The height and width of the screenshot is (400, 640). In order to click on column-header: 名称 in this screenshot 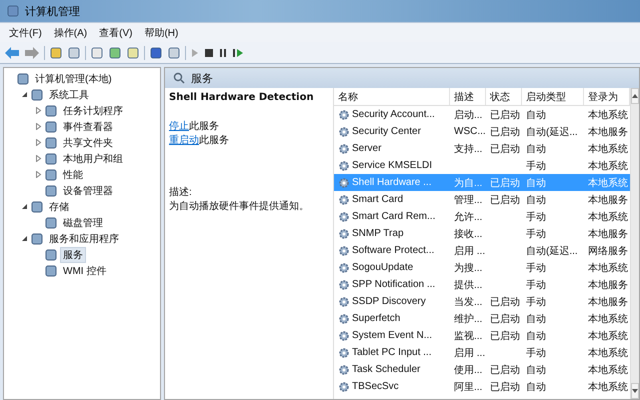, I will do `click(392, 96)`.